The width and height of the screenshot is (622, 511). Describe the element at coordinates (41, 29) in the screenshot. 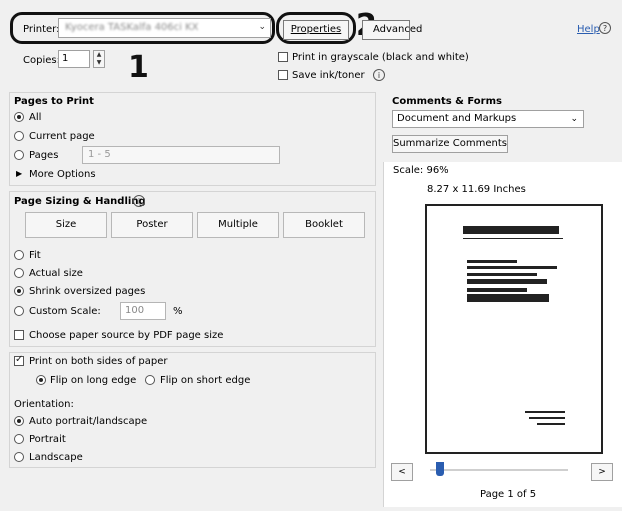

I see `printer-label: Printer:` at that location.